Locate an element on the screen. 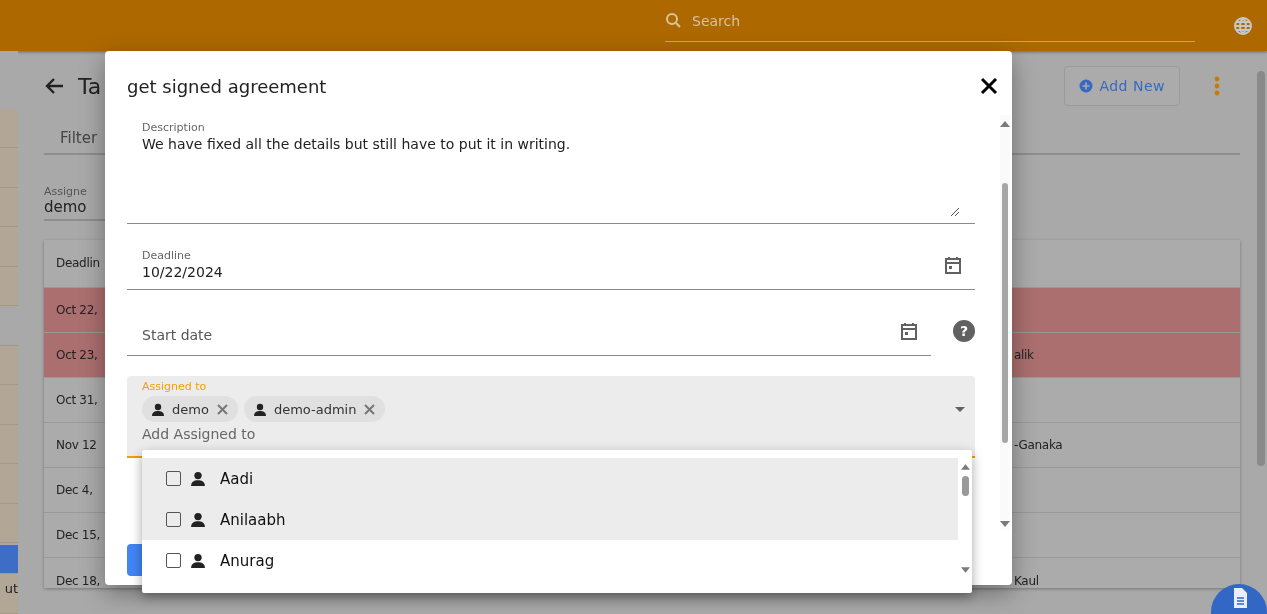 This screenshot has width=1267, height=614. date-cell: Dec 18, is located at coordinates (78, 581).